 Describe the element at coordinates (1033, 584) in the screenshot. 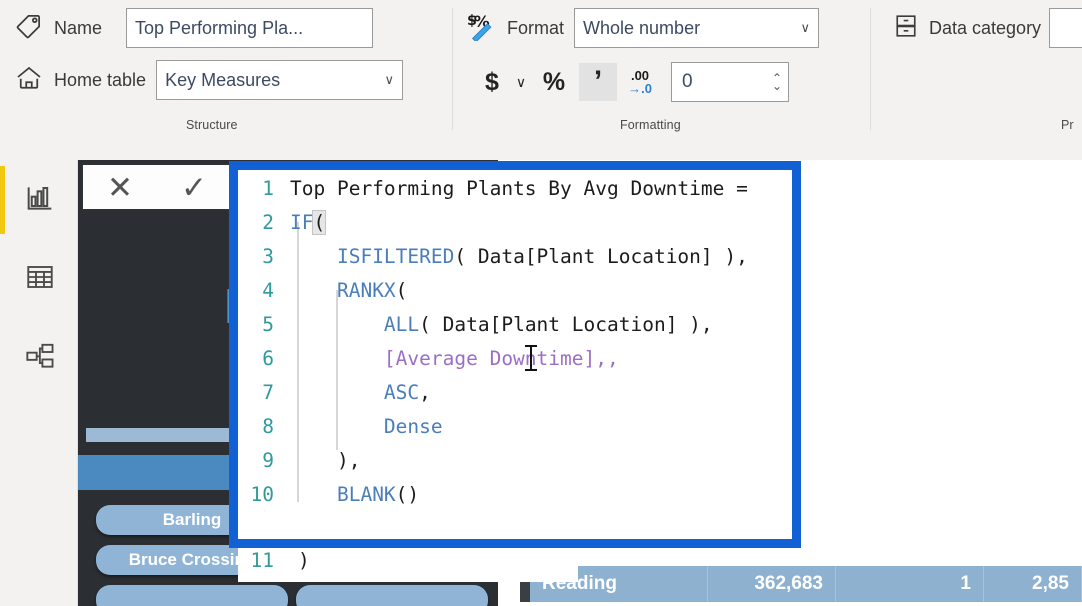

I see `table-cell-value-3: 2,85` at that location.